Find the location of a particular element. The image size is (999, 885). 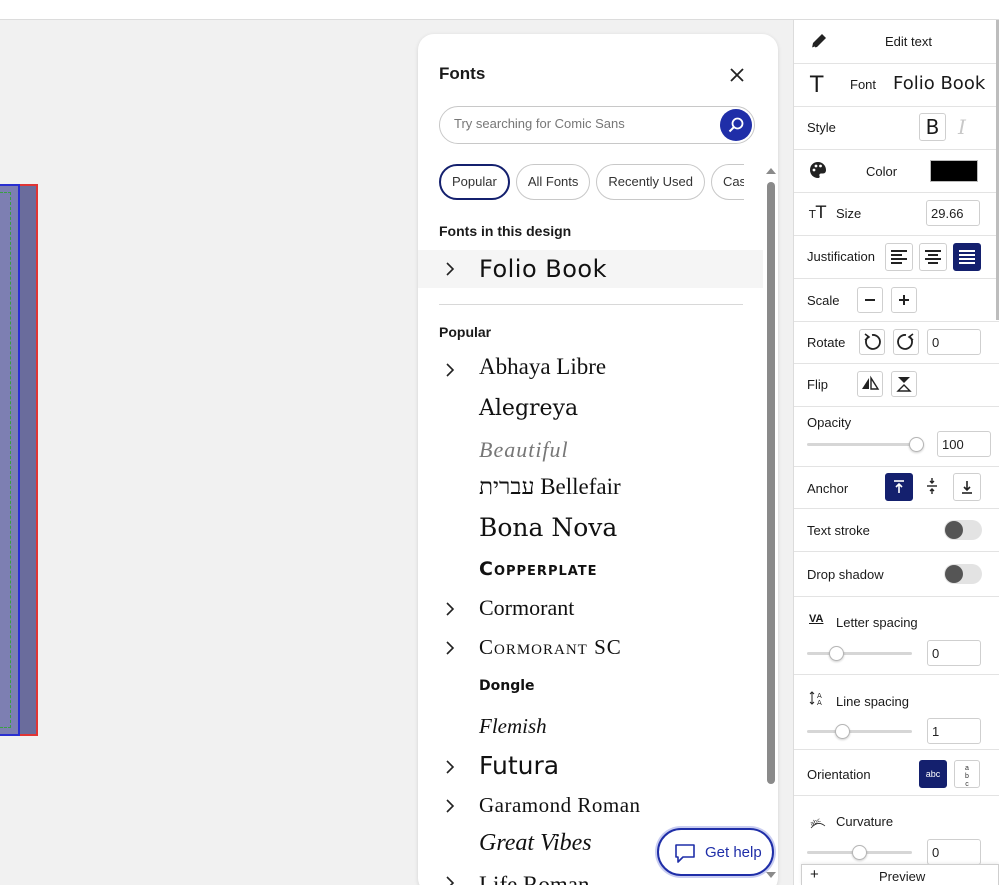

tab-all-fonts: All Fonts is located at coordinates (553, 182).